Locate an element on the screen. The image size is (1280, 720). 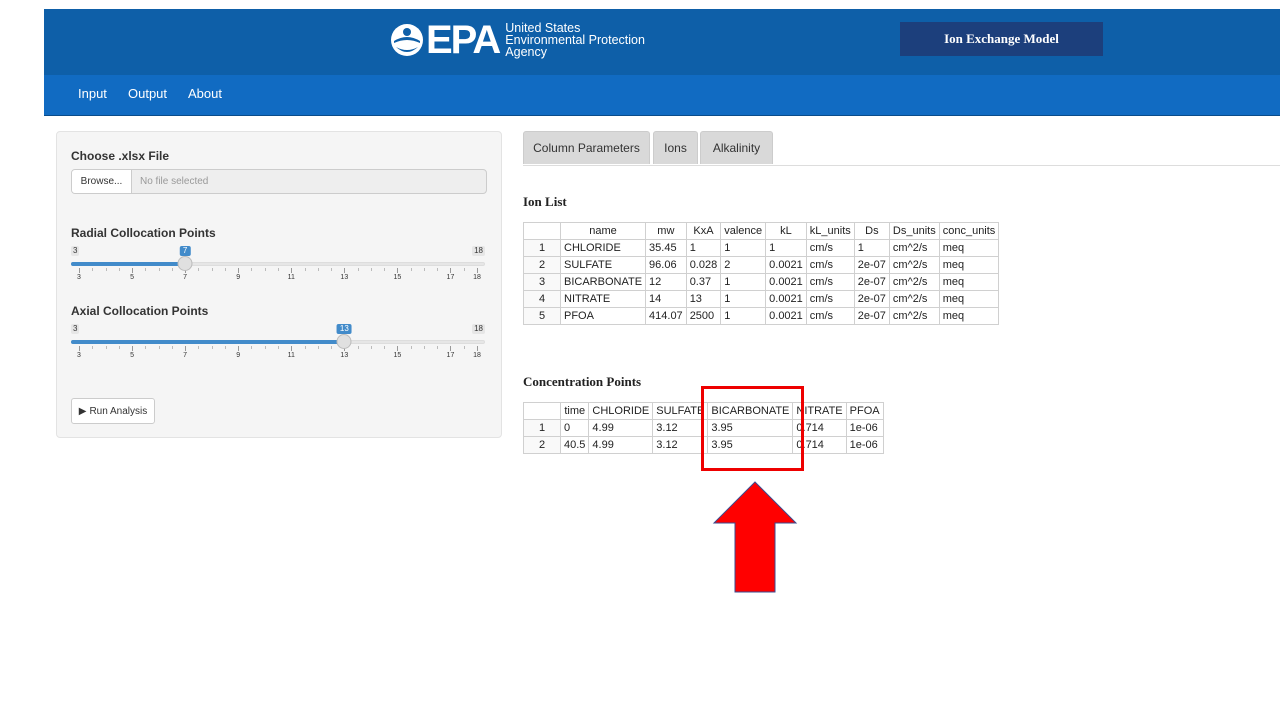
nav-input: Input is located at coordinates (92, 95).